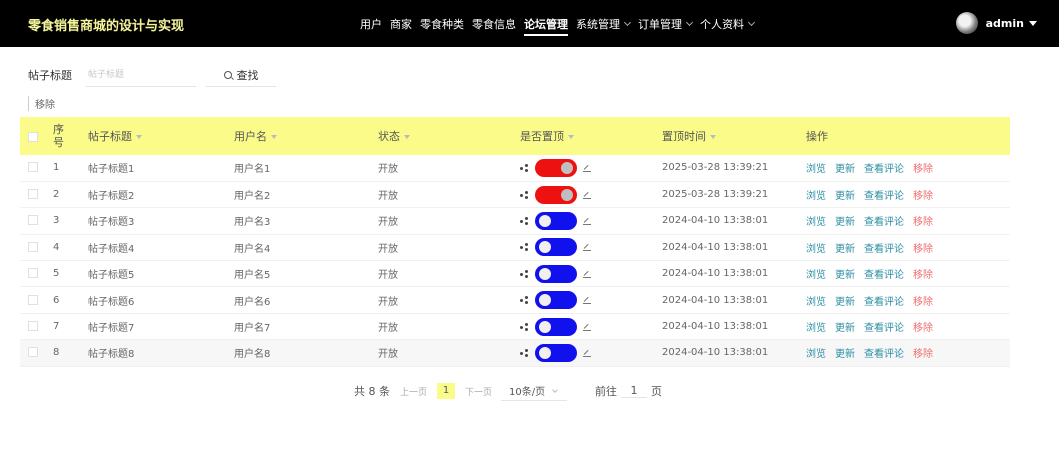 The height and width of the screenshot is (453, 1059). Describe the element at coordinates (155, 274) in the screenshot. I see `cell-title: 帖子标题5` at that location.